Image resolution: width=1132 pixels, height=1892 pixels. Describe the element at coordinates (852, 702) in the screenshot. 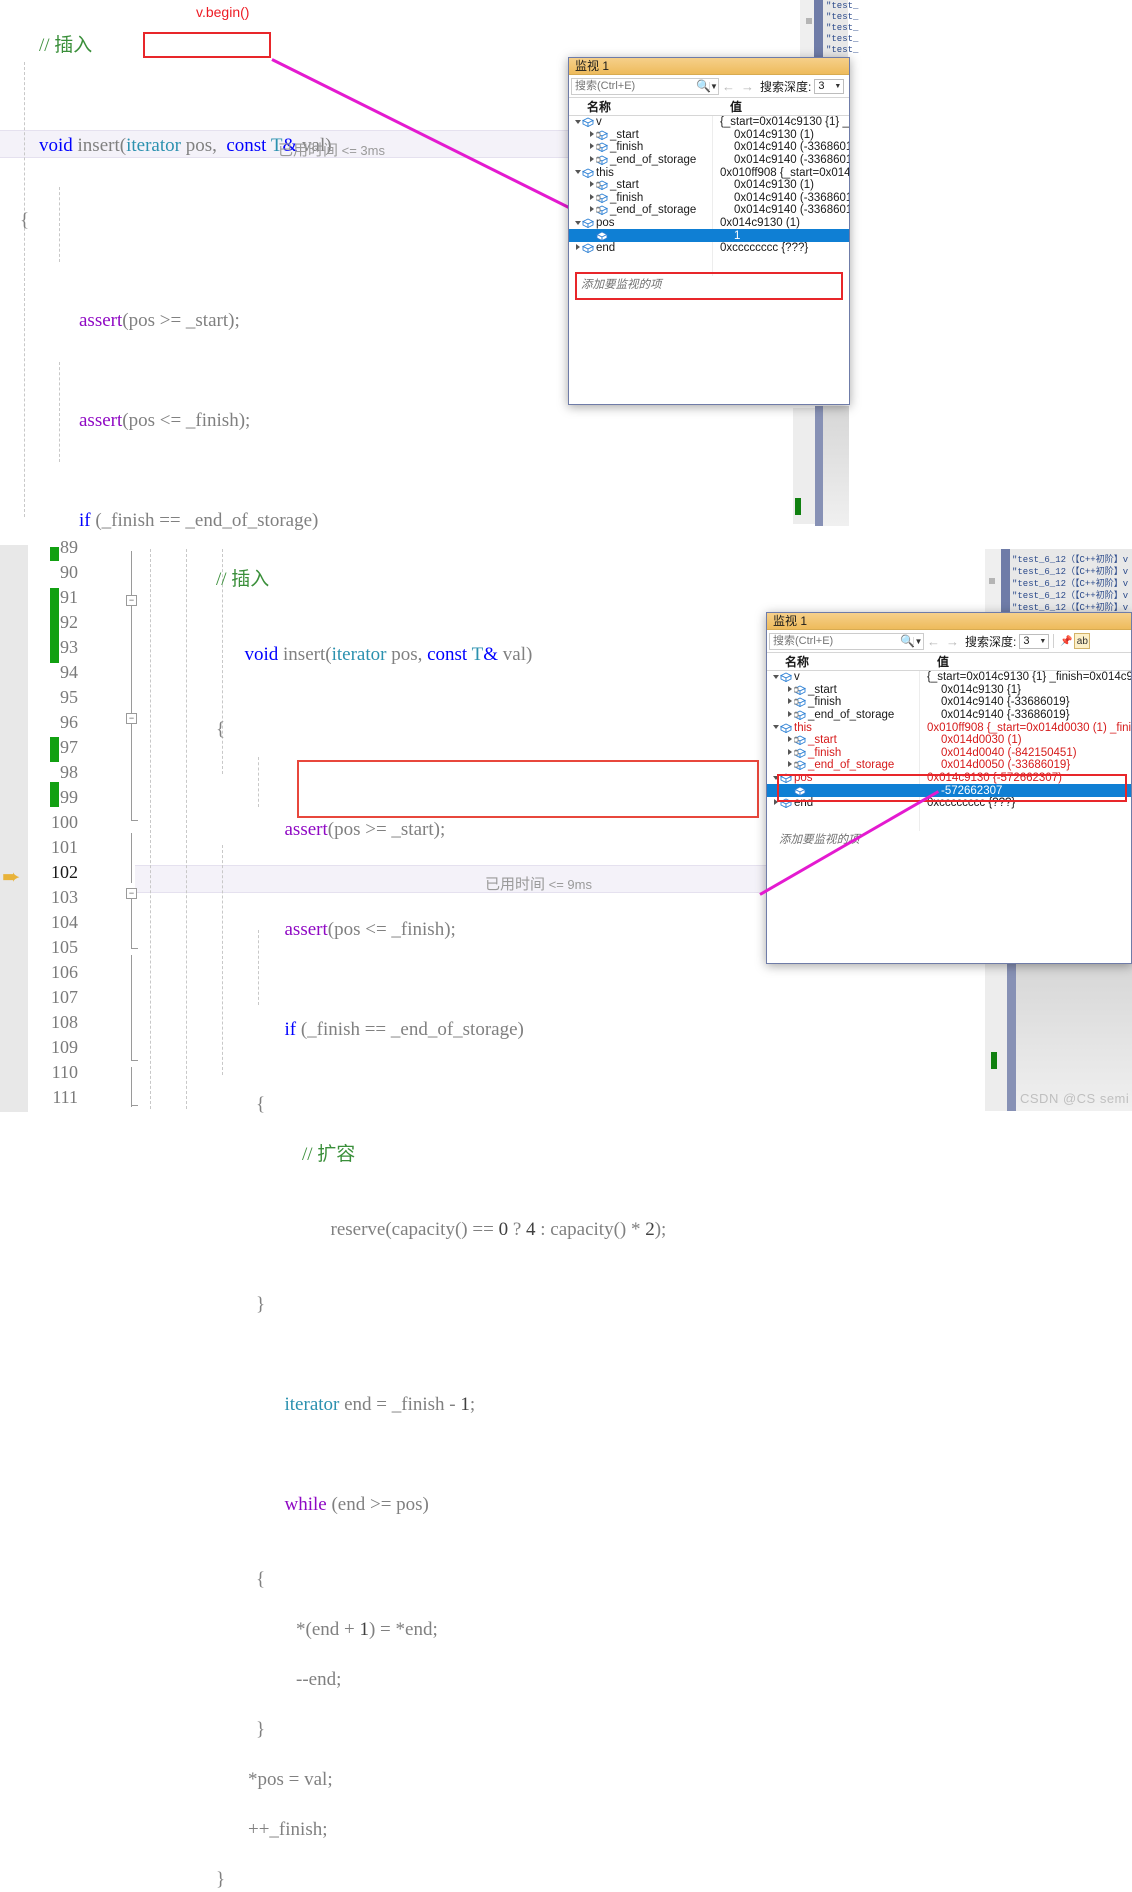

I see `watch-row-name-cell: _finish` at that location.